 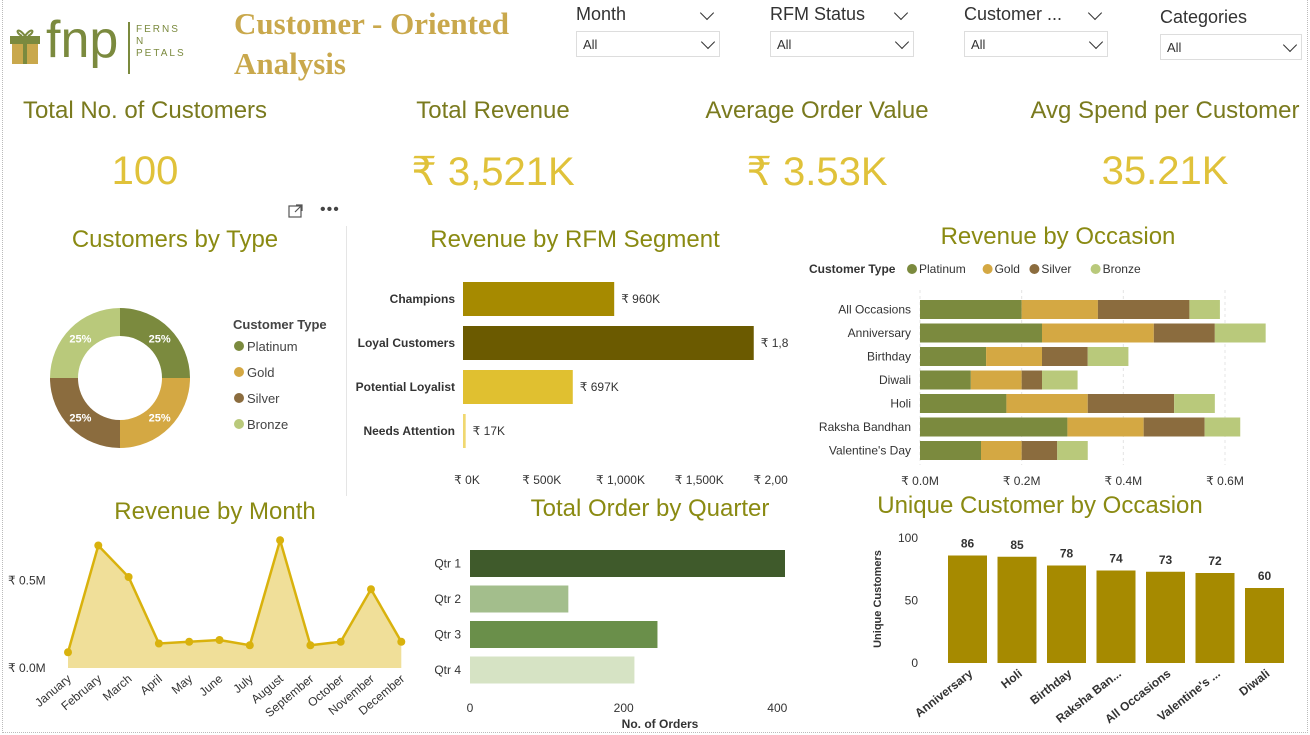 I want to click on slicer-rfm-status: RFM Status All, so click(x=842, y=30).